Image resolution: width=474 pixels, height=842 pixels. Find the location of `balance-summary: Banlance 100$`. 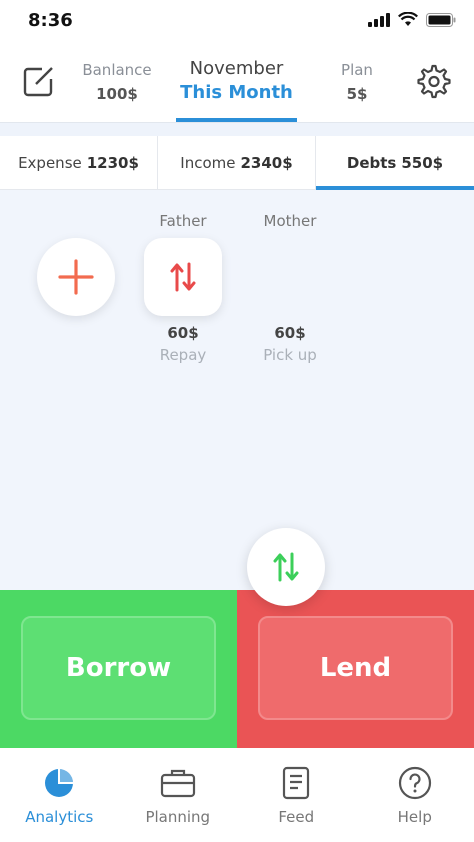

balance-summary: Banlance 100$ is located at coordinates (117, 82).